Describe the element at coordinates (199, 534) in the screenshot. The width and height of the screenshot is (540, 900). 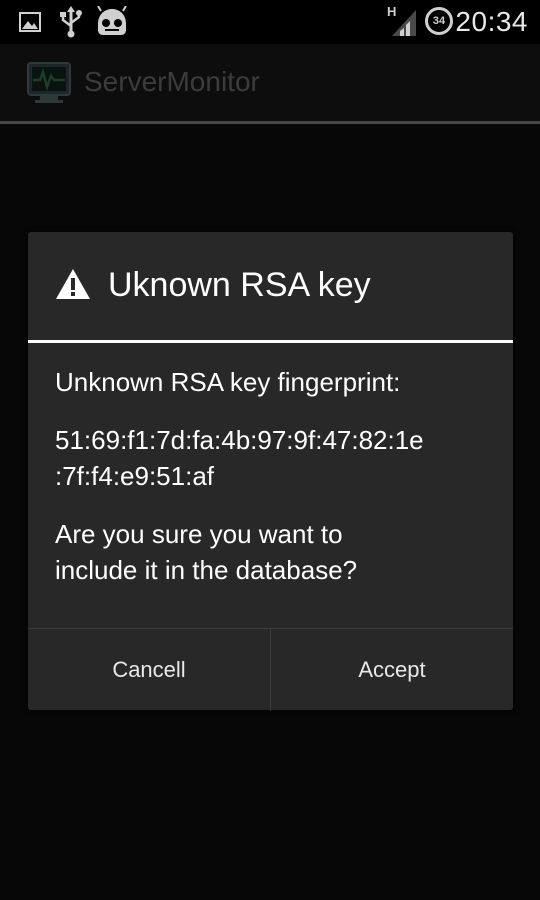
I see `question-line-1: Are you sure you want to` at that location.